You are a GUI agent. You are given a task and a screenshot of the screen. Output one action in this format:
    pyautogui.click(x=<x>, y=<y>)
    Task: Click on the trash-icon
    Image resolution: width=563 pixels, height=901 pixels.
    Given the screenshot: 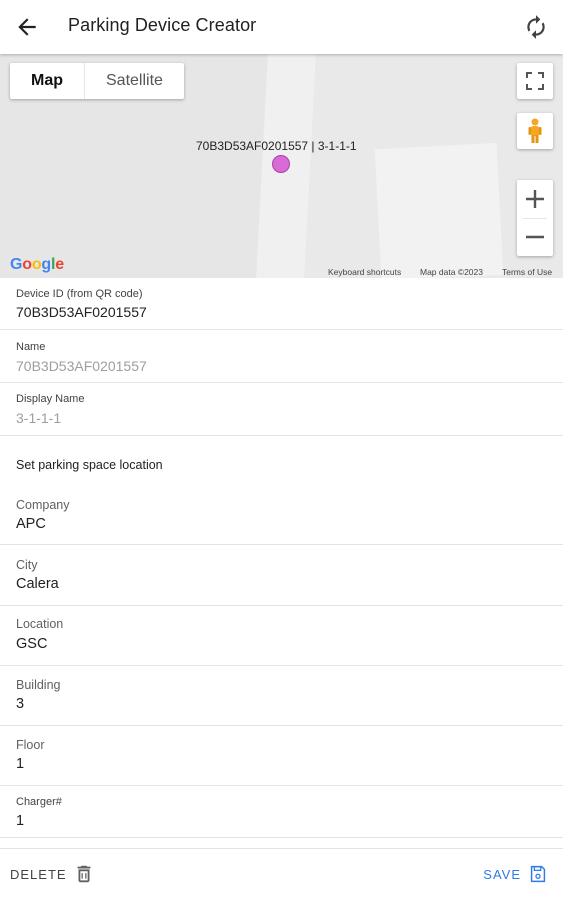 What is the action you would take?
    pyautogui.click(x=83, y=874)
    